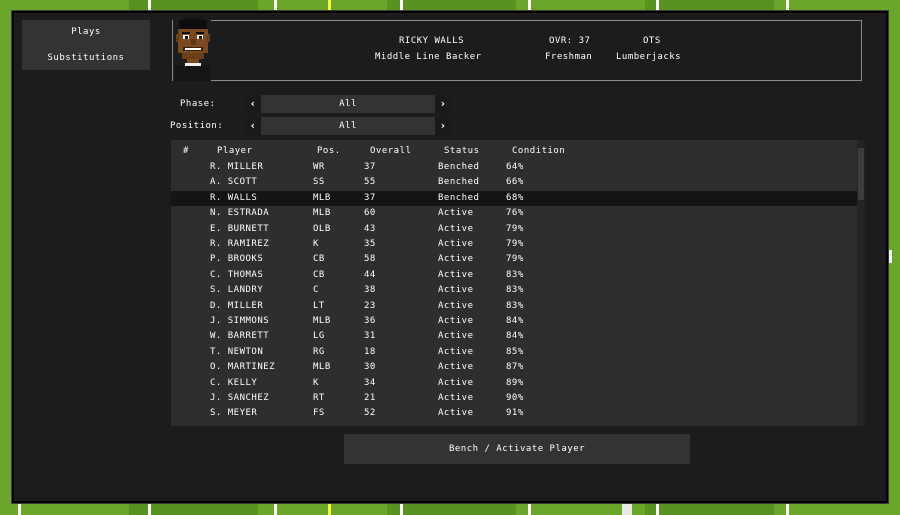  Describe the element at coordinates (370, 213) in the screenshot. I see `overall-cell: 60` at that location.